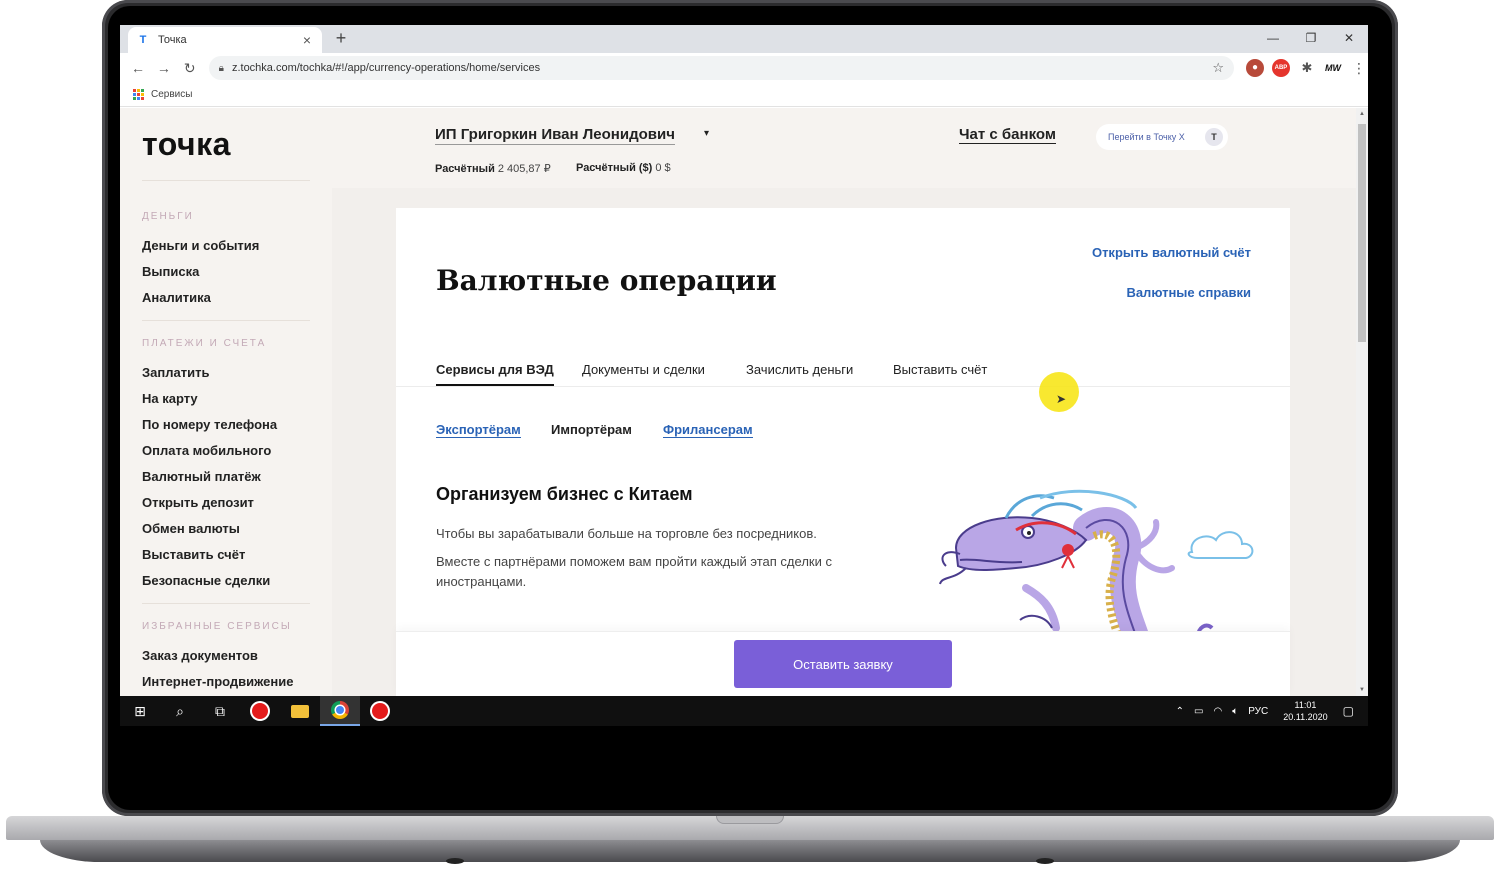  I want to click on tab-documents: Документы и сделки, so click(643, 369).